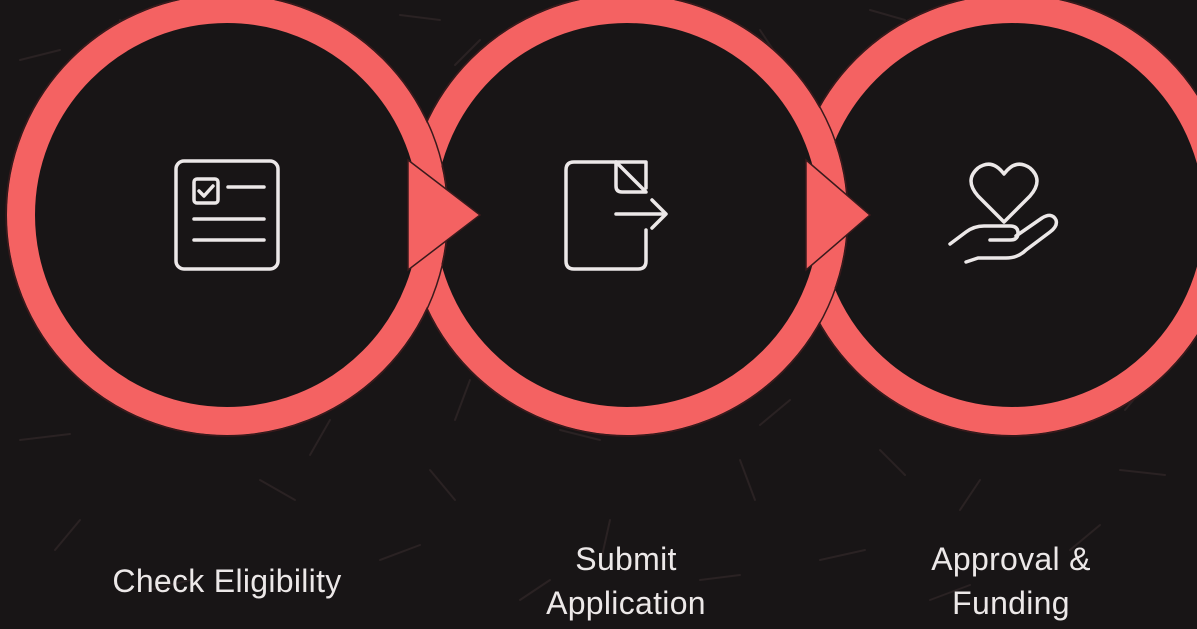  Describe the element at coordinates (626, 603) in the screenshot. I see `step-label-2-line-2: Application` at that location.